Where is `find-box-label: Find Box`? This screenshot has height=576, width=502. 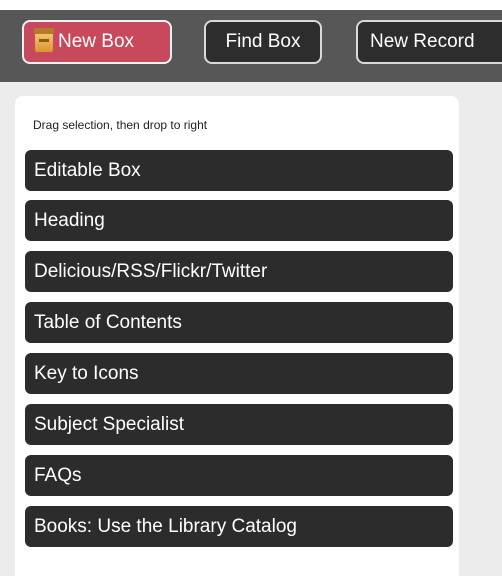
find-box-label: Find Box is located at coordinates (263, 41).